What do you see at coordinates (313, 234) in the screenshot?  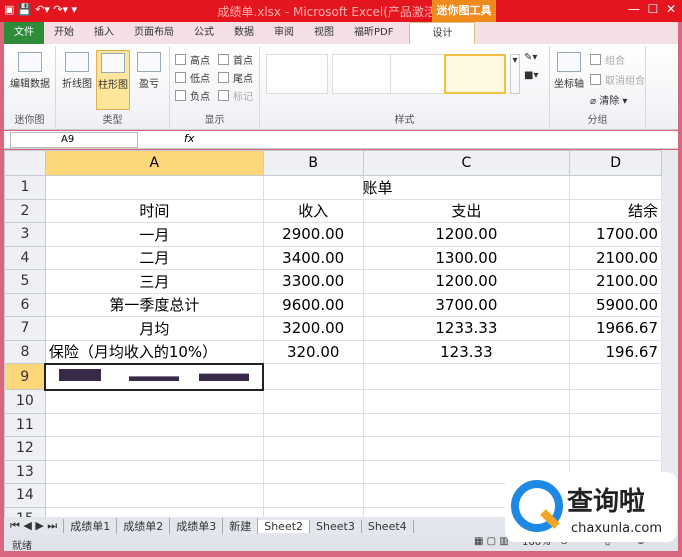 I see `cell: 2900.00` at bounding box center [313, 234].